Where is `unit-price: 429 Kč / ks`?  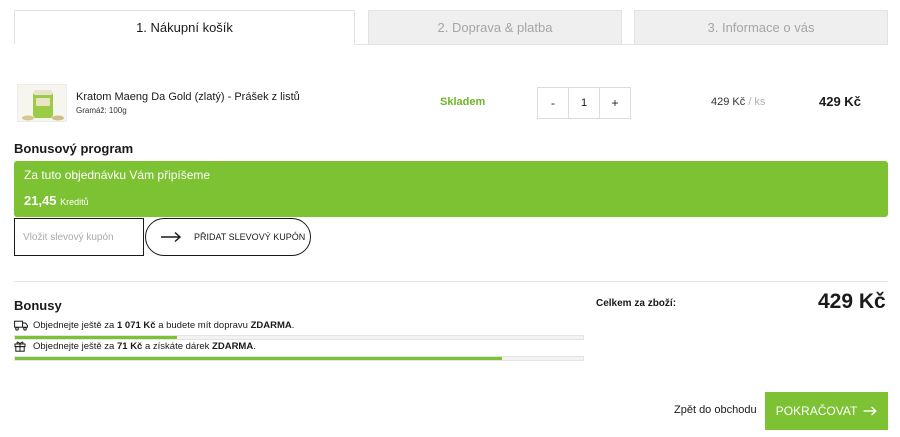
unit-price: 429 Kč / ks is located at coordinates (738, 102).